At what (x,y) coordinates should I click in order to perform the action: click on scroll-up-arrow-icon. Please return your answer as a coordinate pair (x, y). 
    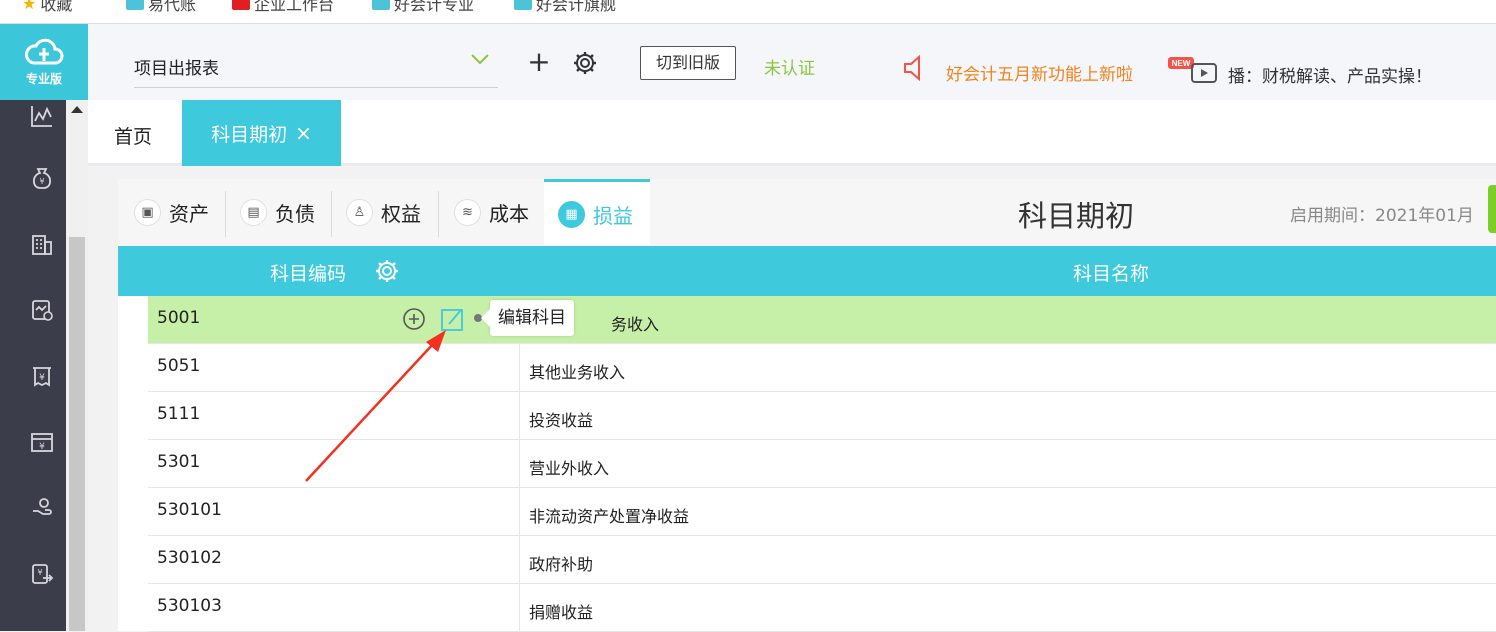
    Looking at the image, I should click on (77, 109).